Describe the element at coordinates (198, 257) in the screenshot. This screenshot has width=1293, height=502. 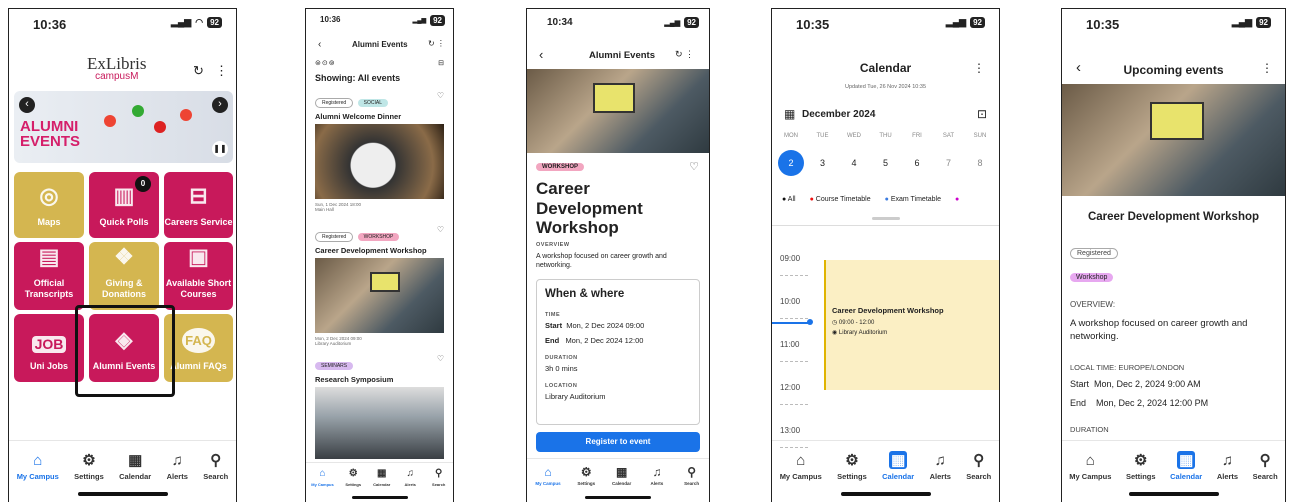
I see `courses-icon: ▣` at that location.